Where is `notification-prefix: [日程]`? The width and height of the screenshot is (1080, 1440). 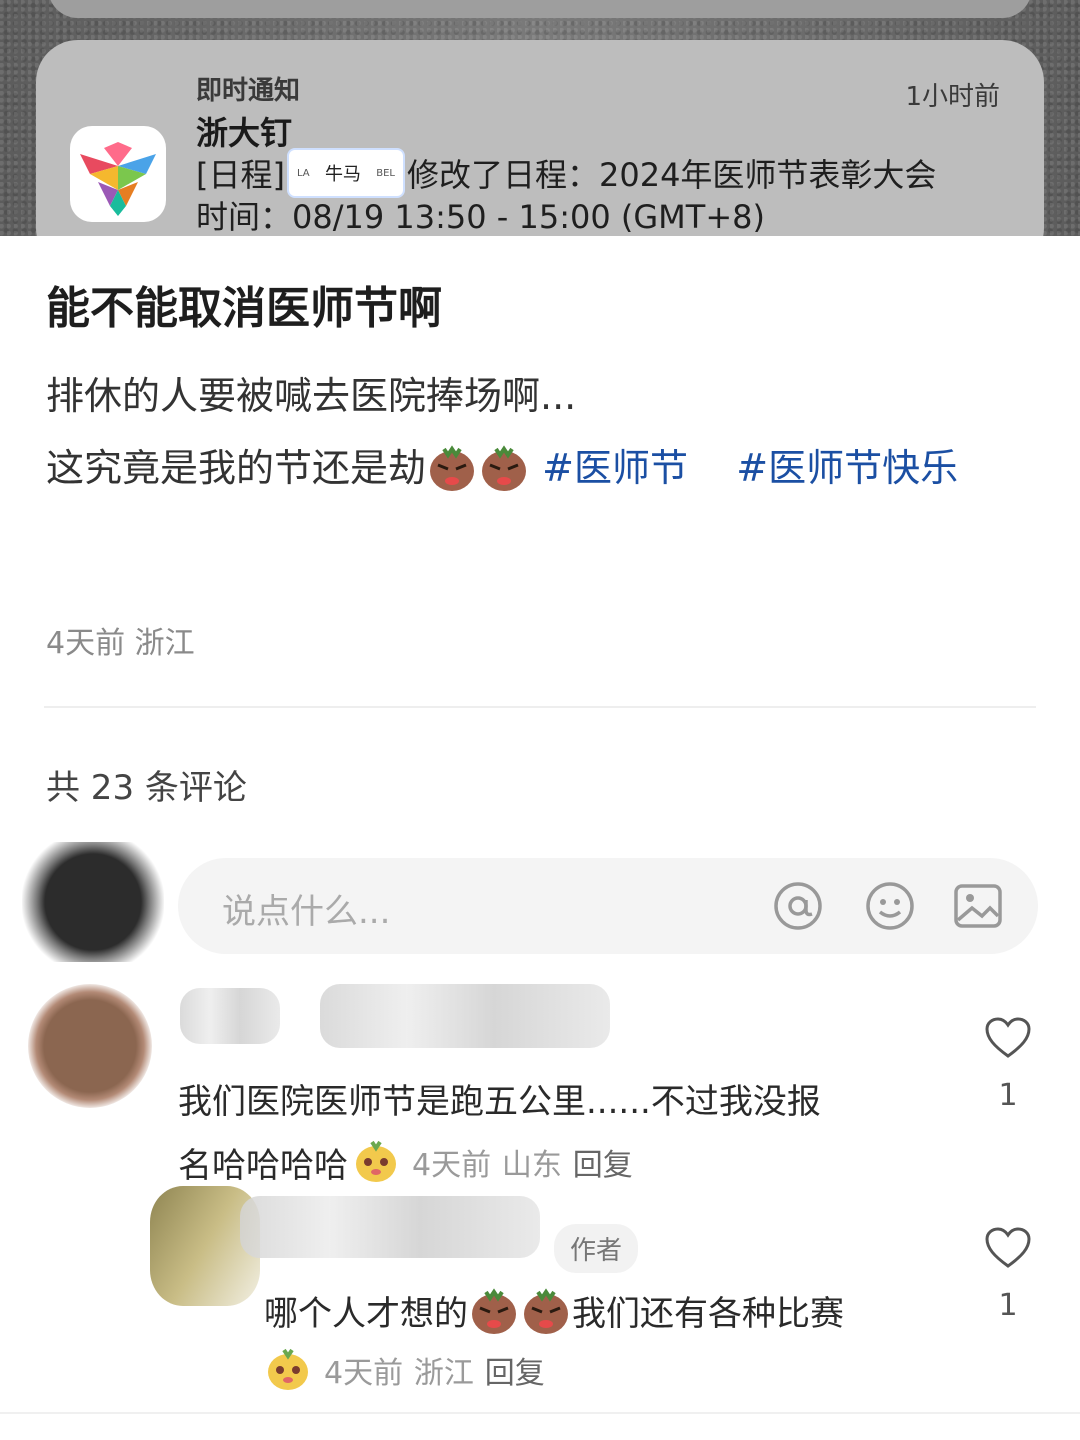
notification-prefix: [日程] is located at coordinates (240, 175).